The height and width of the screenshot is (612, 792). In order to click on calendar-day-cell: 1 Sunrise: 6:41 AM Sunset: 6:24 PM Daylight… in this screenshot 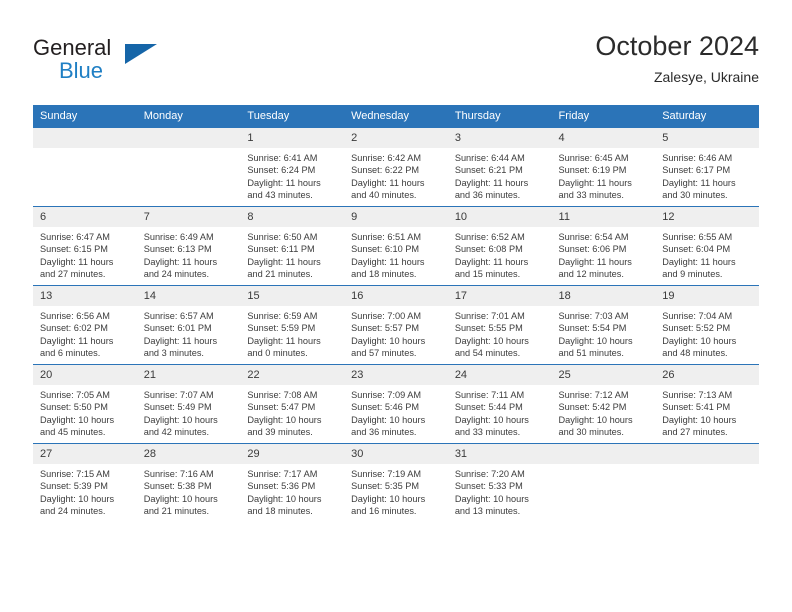, I will do `click(292, 167)`.